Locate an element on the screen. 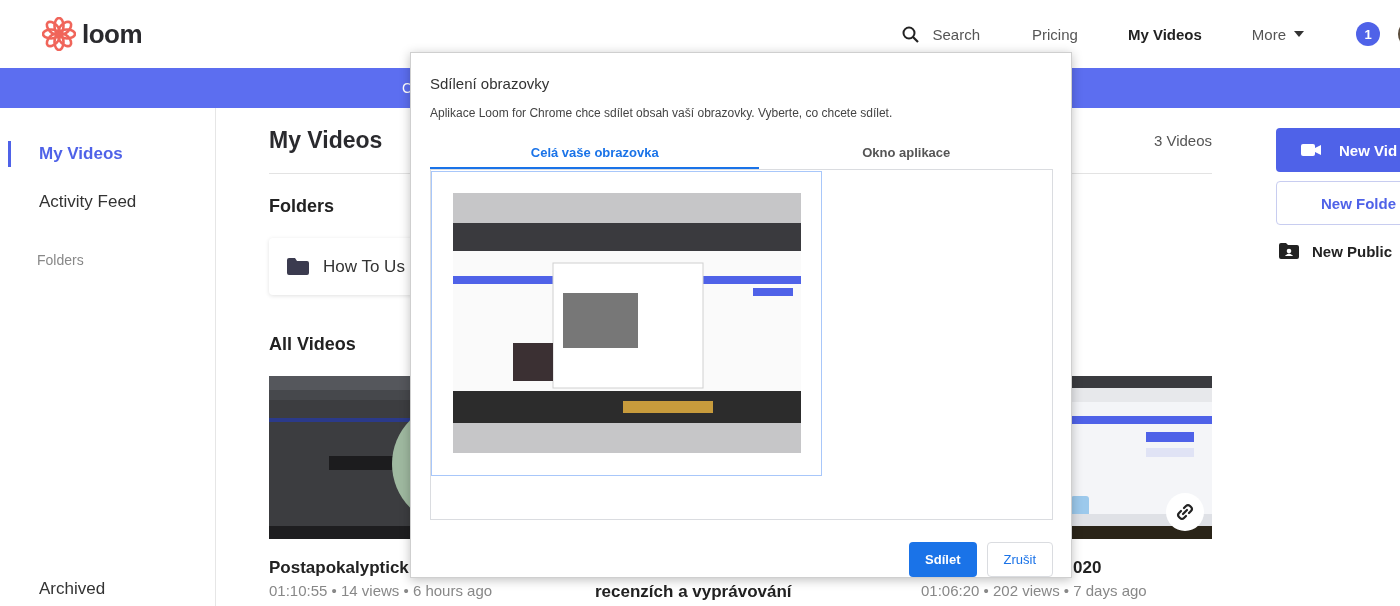 The image size is (1400, 606). sidebar-item: My Videos is located at coordinates (111, 154).